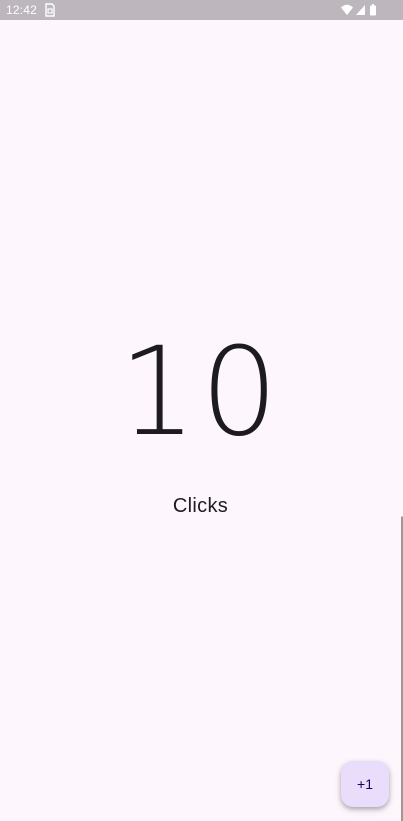 The width and height of the screenshot is (403, 821). I want to click on increment-button-label: +1, so click(365, 784).